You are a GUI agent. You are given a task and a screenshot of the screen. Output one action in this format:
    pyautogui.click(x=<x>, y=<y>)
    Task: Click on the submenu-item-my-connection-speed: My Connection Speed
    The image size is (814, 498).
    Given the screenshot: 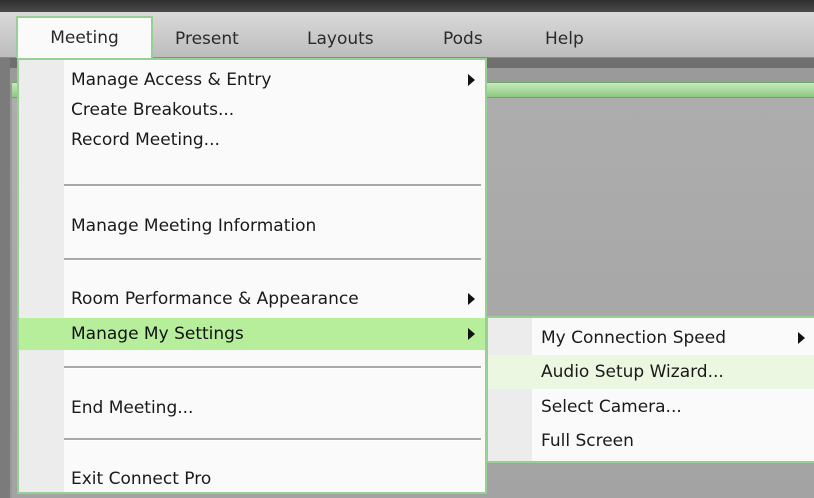 What is the action you would take?
    pyautogui.click(x=651, y=338)
    